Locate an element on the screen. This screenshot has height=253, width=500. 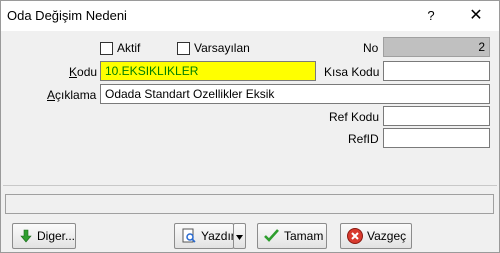
kisa-kodu-input is located at coordinates (436, 71).